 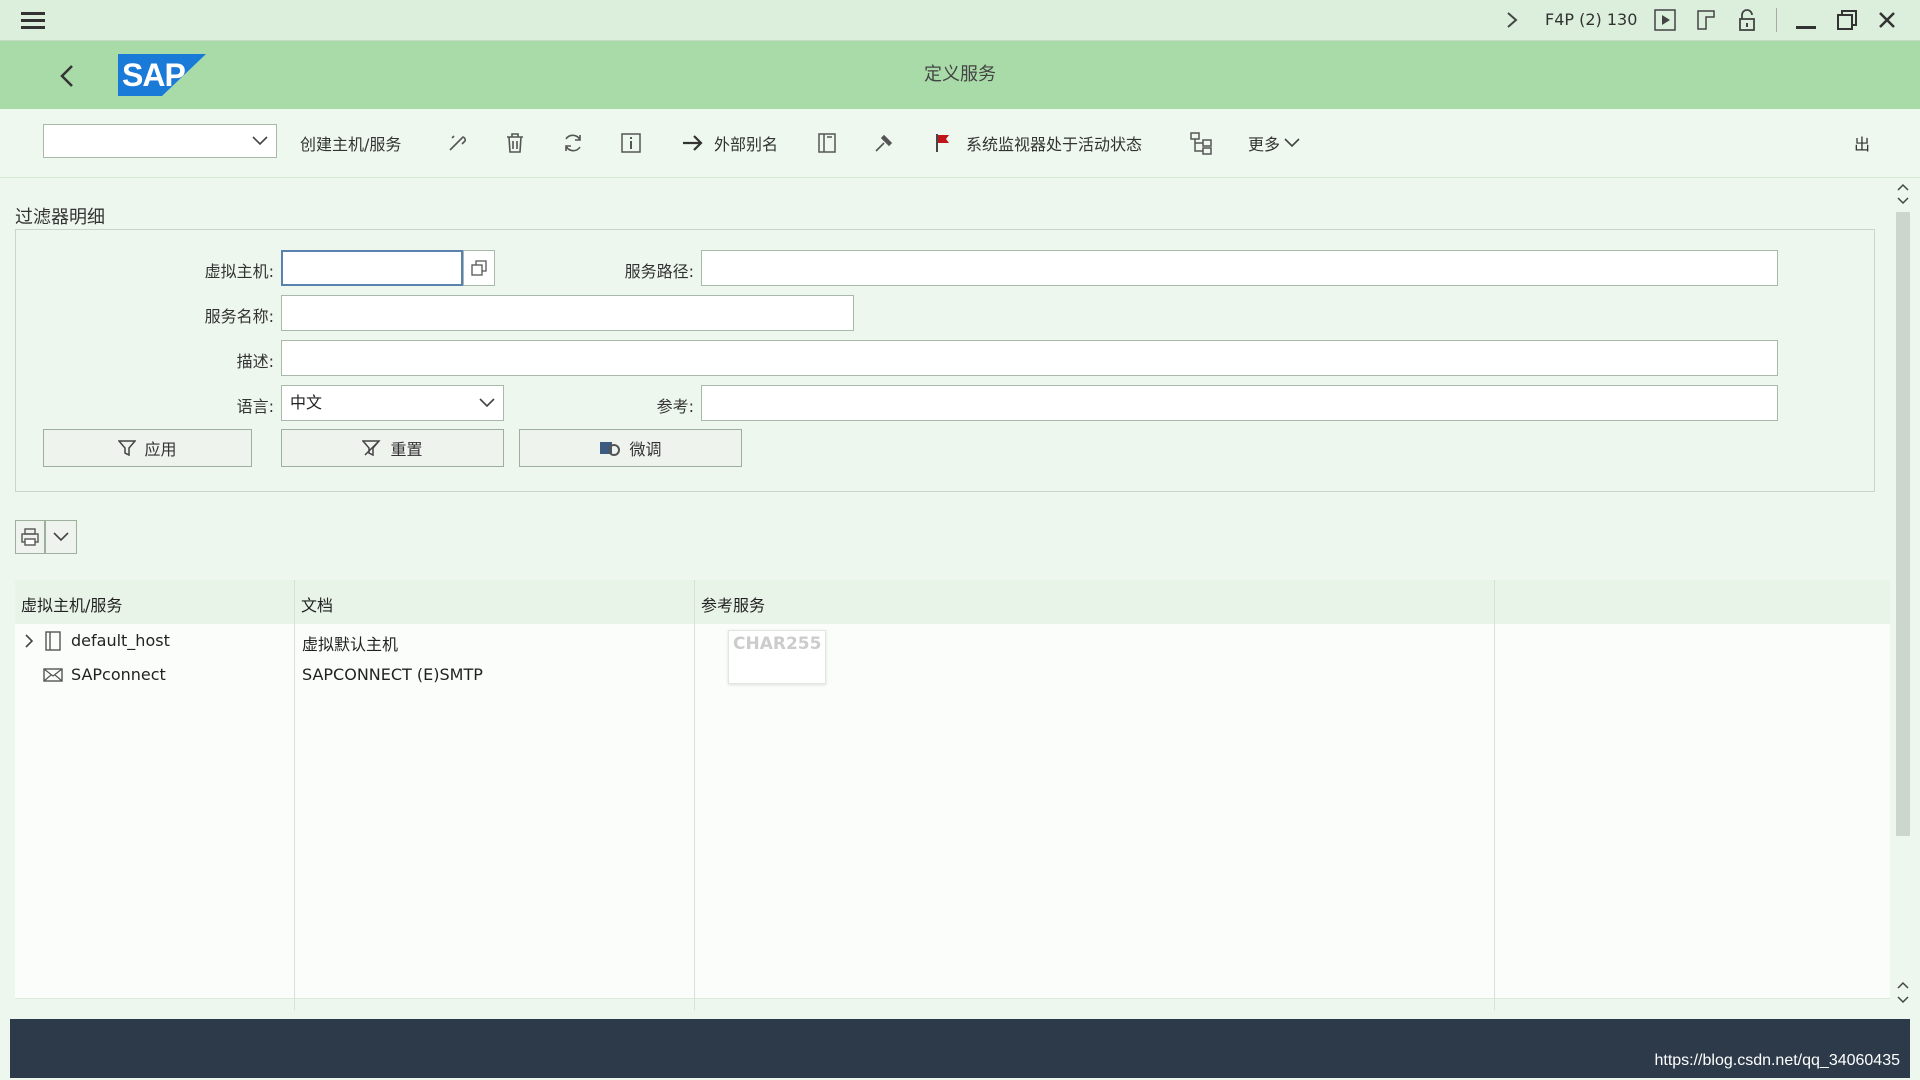 I want to click on activate-button, so click(x=457, y=143).